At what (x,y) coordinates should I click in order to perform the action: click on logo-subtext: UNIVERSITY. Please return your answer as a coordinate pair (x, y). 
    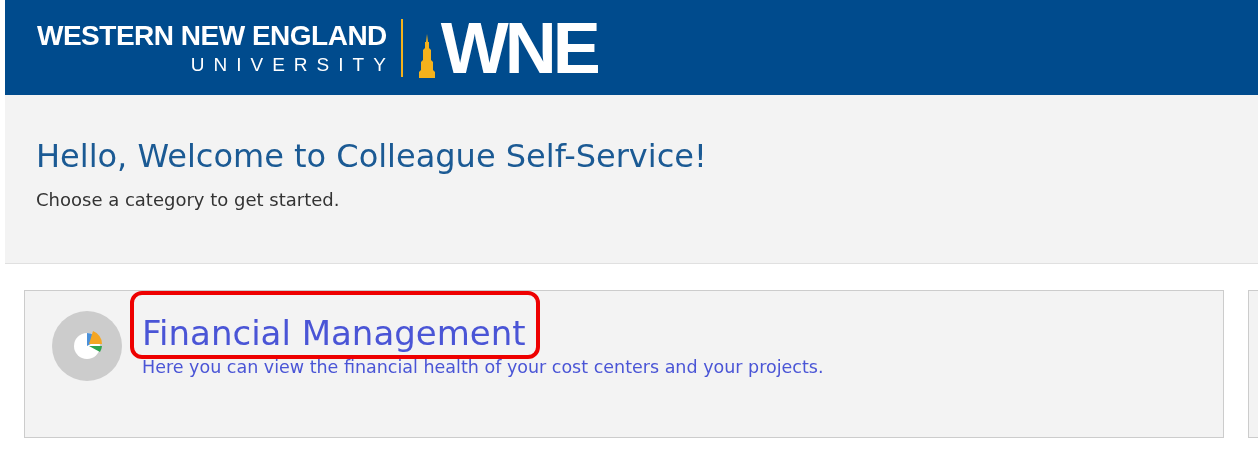
    Looking at the image, I should click on (292, 64).